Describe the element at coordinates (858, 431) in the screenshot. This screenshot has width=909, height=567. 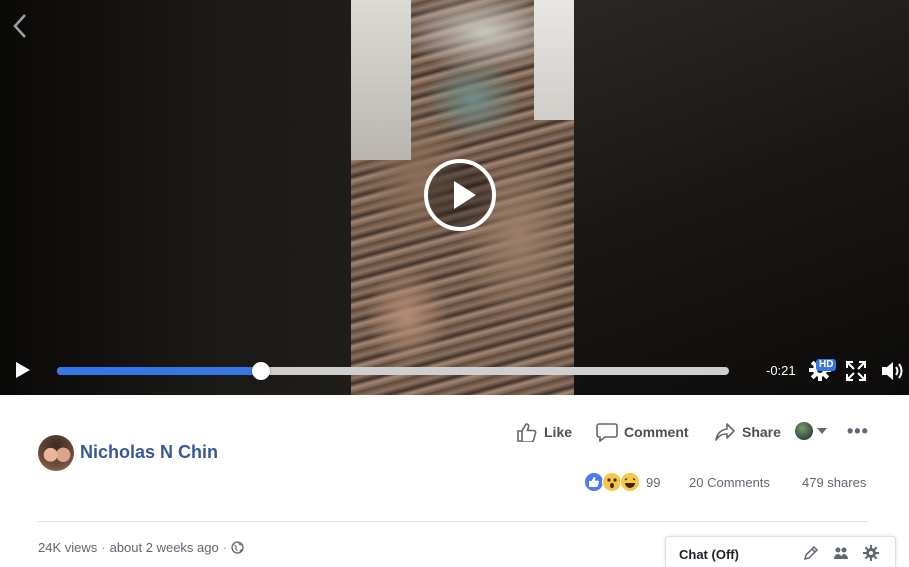
I see `more-options-icon: •••` at that location.